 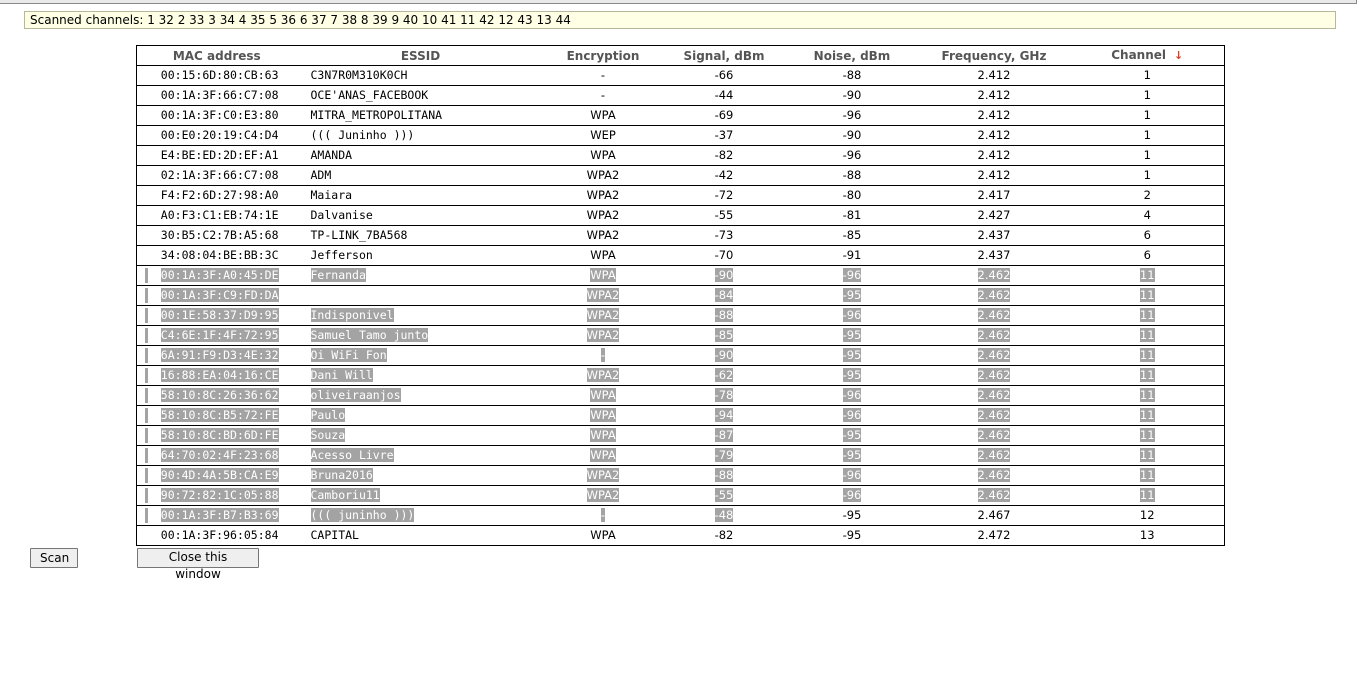 What do you see at coordinates (219, 295) in the screenshot?
I see `mac-cell-text: 00:1A:3F:C9:FD:DA` at bounding box center [219, 295].